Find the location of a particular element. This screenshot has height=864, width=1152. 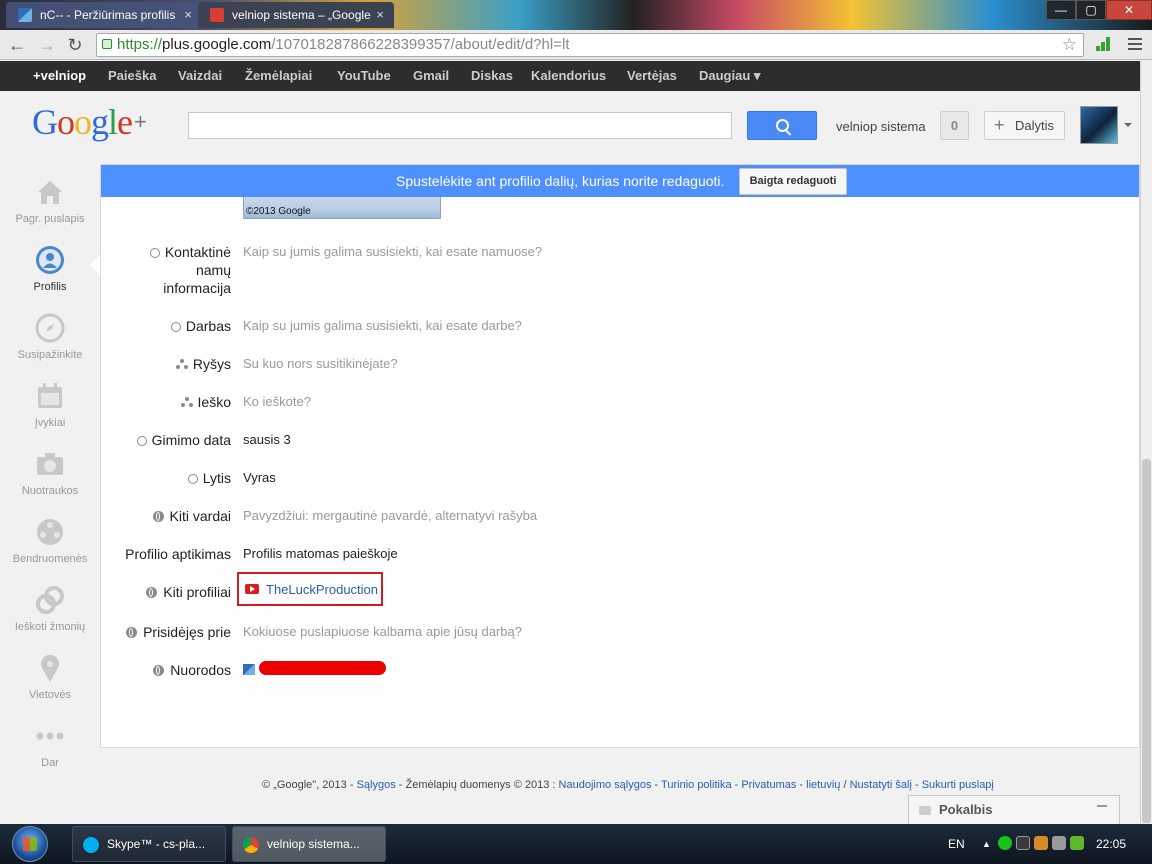

bookmark-star-icon: ☆ is located at coordinates (1069, 45).